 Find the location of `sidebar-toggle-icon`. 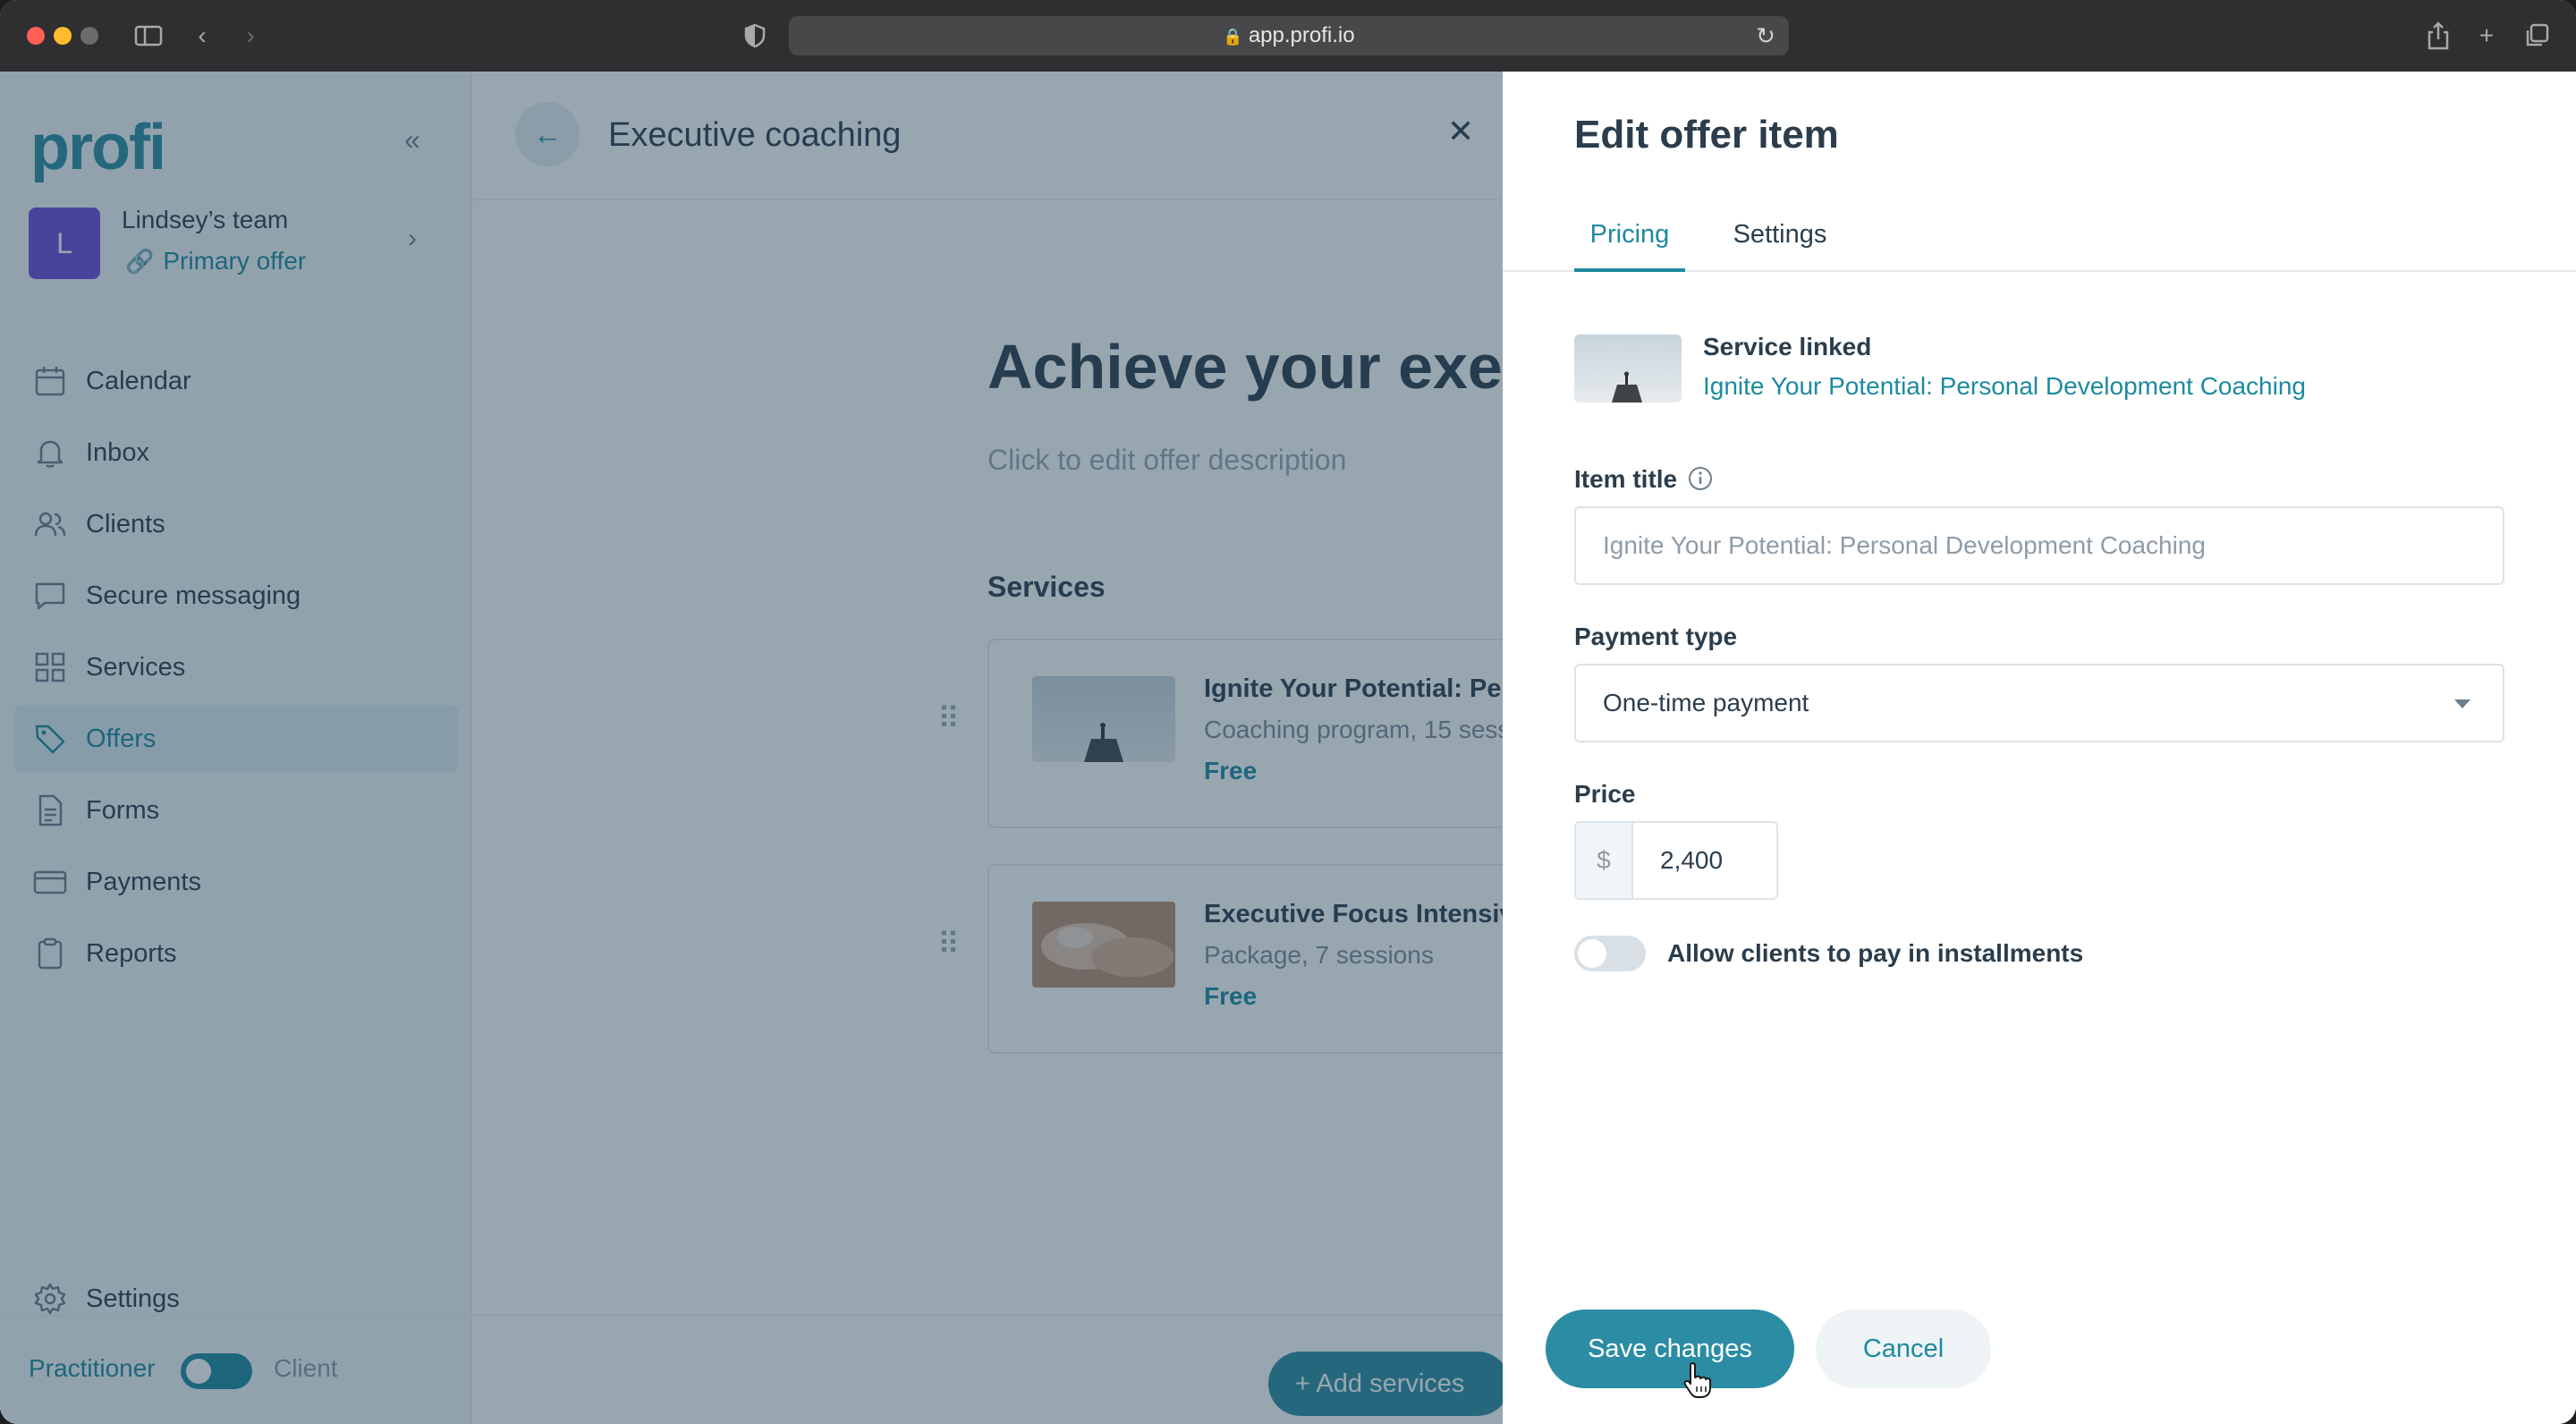

sidebar-toggle-icon is located at coordinates (148, 36).